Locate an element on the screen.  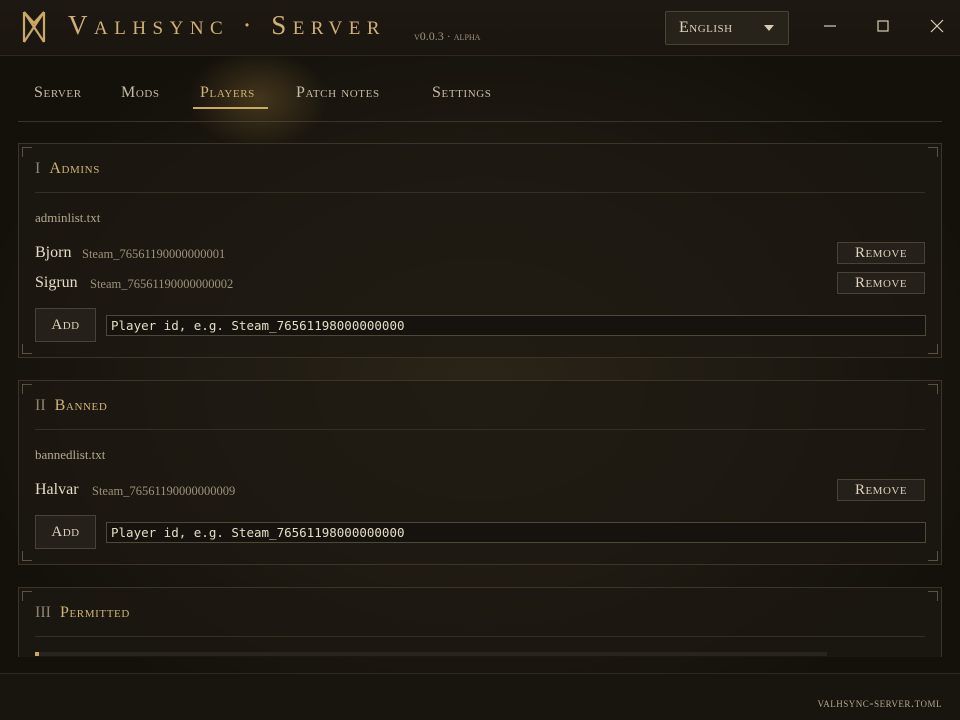
panel-header: I Admins is located at coordinates (67, 171).